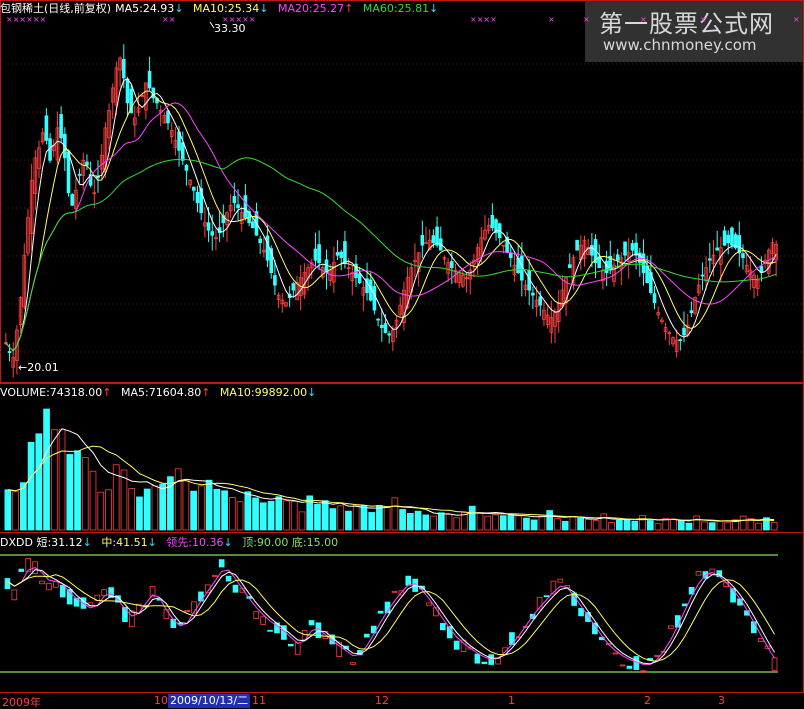  I want to click on volume-ma5-up-arrow: ↑, so click(206, 392).